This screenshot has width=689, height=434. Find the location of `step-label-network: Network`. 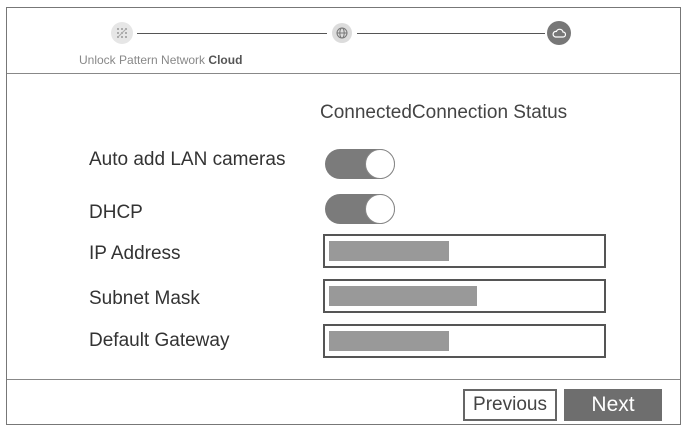

step-label-network: Network is located at coordinates (183, 60).